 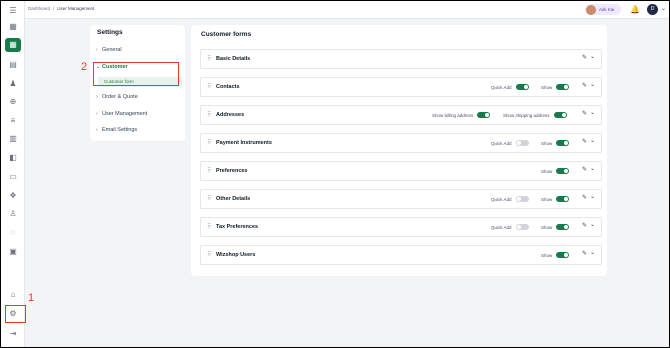 What do you see at coordinates (236, 255) in the screenshot?
I see `section-title: Wizshop Users` at bounding box center [236, 255].